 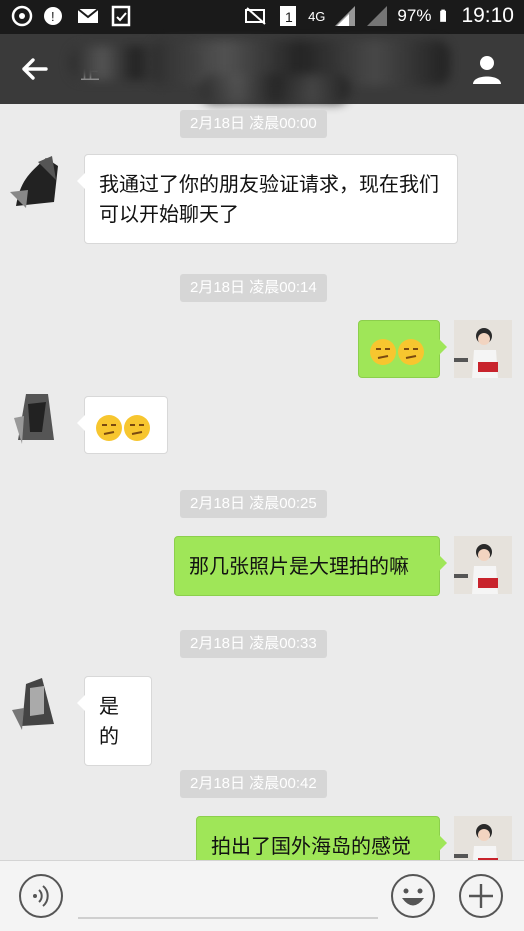 What do you see at coordinates (299, 566) in the screenshot?
I see `message-text: 那几张照片是大理拍的嘛` at bounding box center [299, 566].